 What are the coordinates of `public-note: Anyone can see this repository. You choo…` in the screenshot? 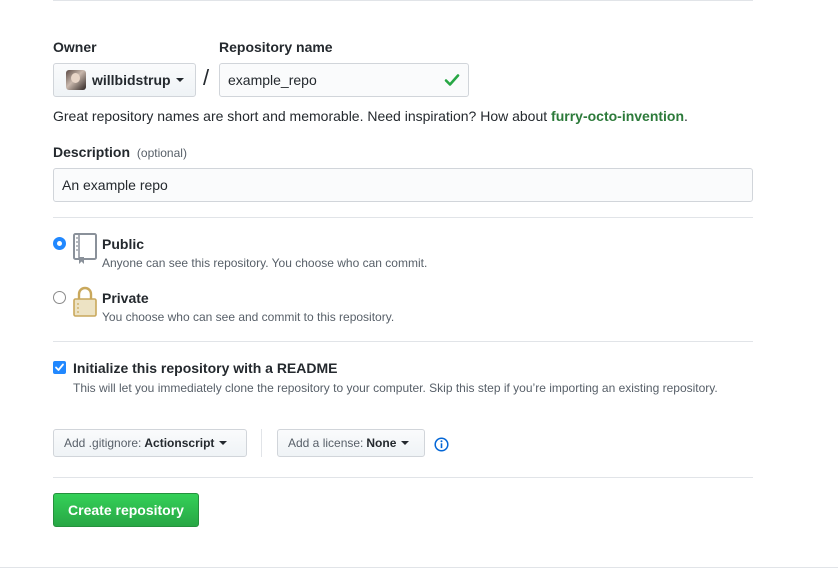 It's located at (265, 263).